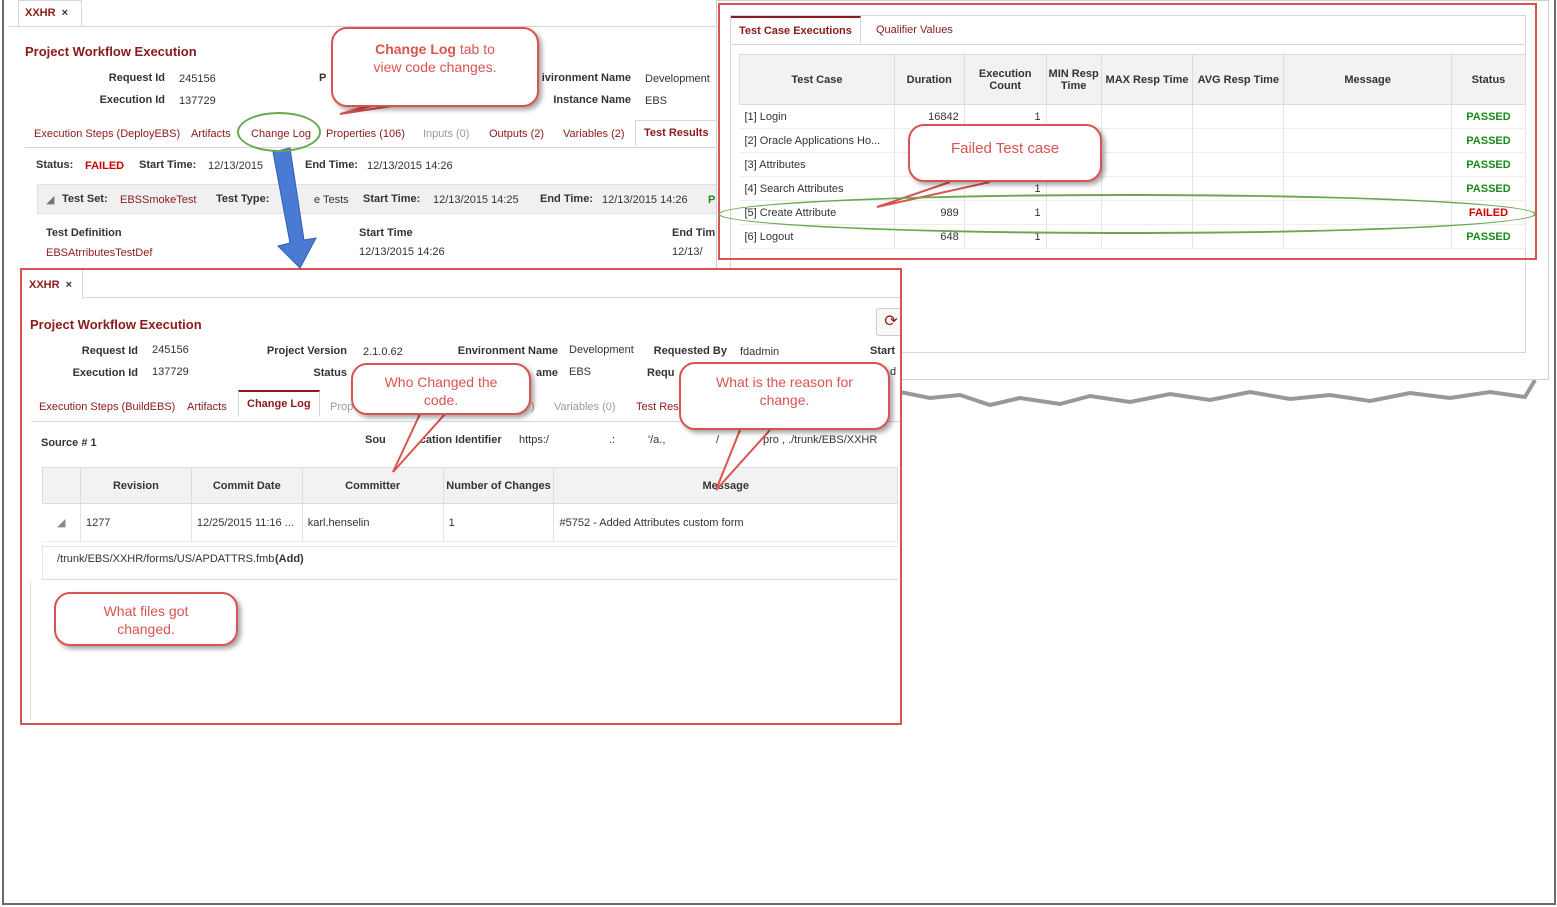 The width and height of the screenshot is (1557, 907). Describe the element at coordinates (441, 382) in the screenshot. I see `callout-who-changed-line1: Who Changed the` at that location.